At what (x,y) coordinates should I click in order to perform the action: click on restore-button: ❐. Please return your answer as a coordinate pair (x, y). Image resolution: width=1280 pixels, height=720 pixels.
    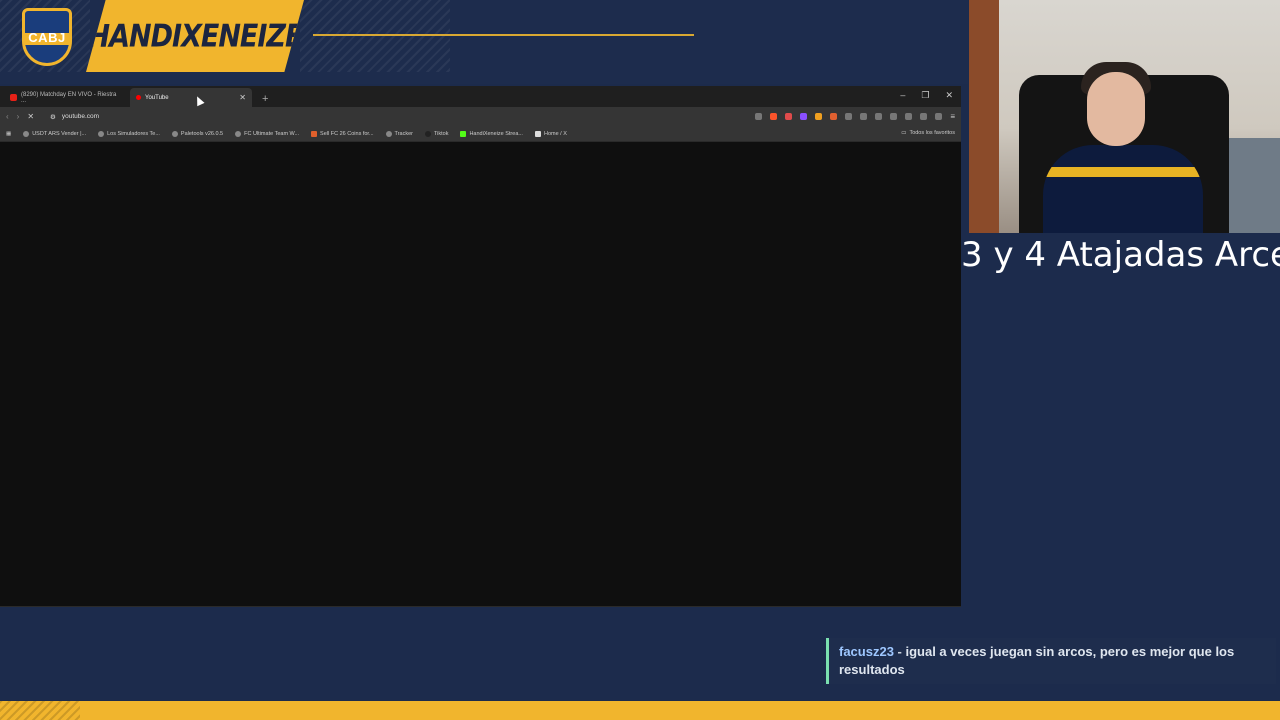
    Looking at the image, I should click on (925, 95).